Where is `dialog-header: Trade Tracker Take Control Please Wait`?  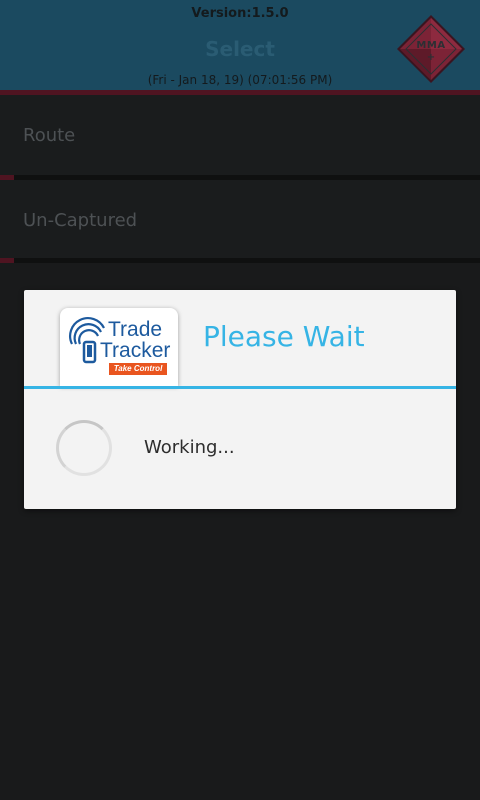 dialog-header: Trade Tracker Take Control Please Wait is located at coordinates (240, 338).